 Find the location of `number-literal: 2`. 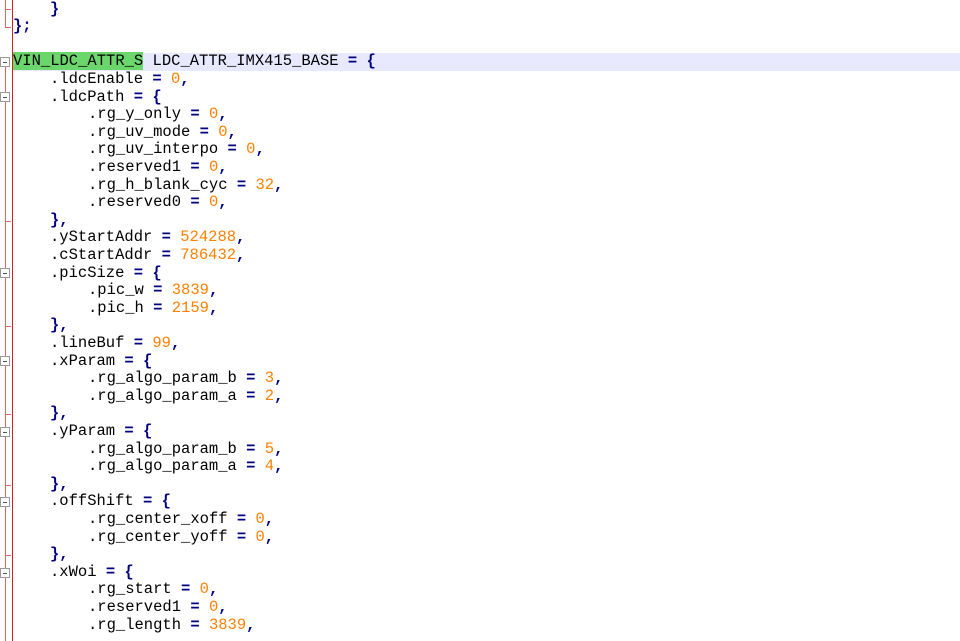

number-literal: 2 is located at coordinates (269, 395).